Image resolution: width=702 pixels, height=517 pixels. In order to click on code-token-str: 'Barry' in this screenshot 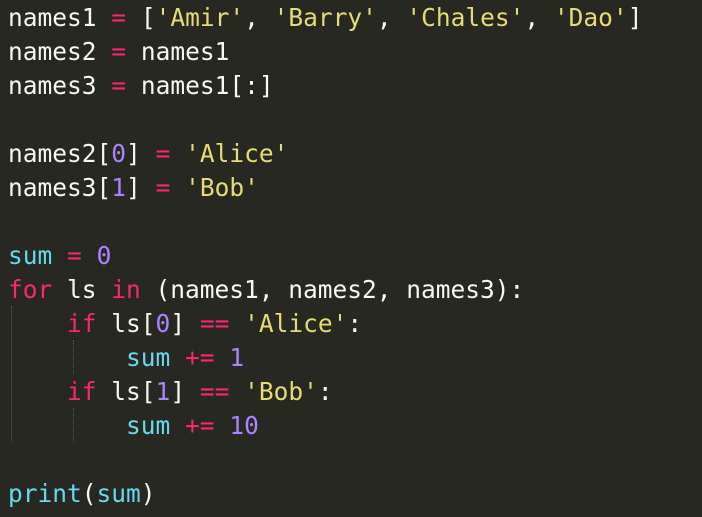, I will do `click(325, 17)`.